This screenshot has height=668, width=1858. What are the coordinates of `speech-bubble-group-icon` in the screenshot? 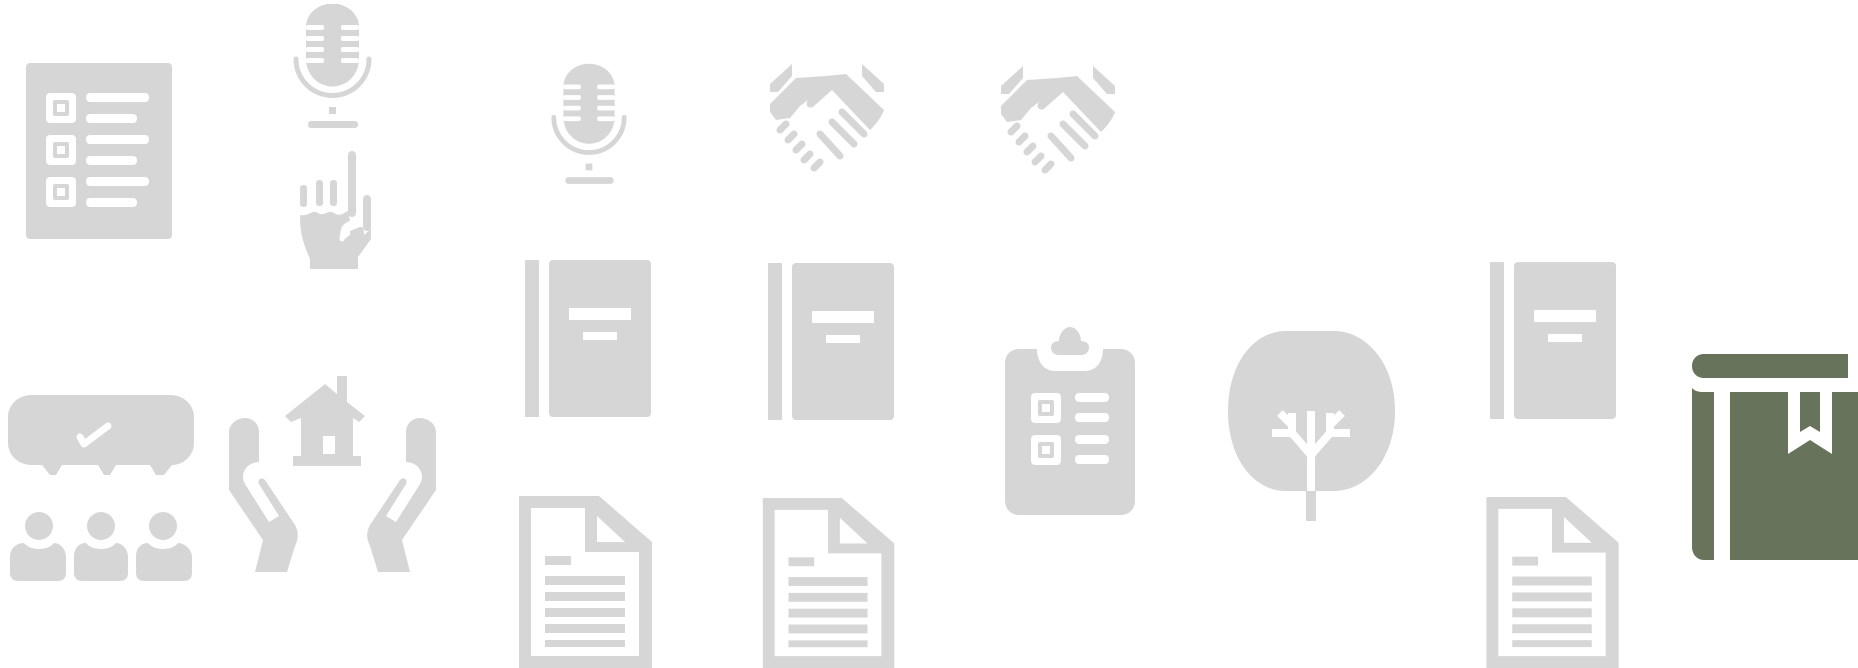 It's located at (101, 489).